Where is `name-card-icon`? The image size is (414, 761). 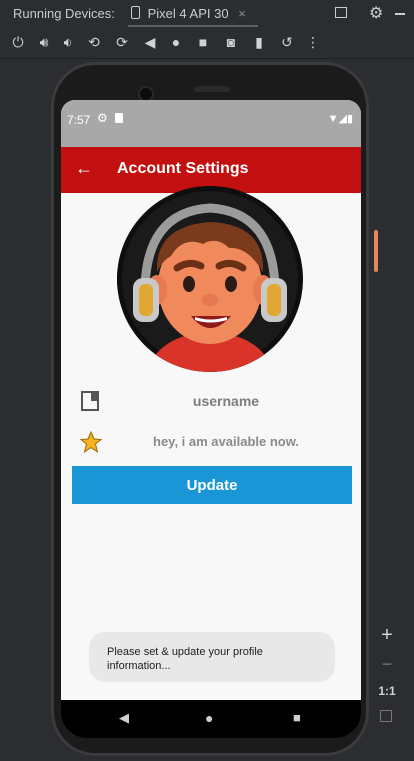
name-card-icon is located at coordinates (90, 401).